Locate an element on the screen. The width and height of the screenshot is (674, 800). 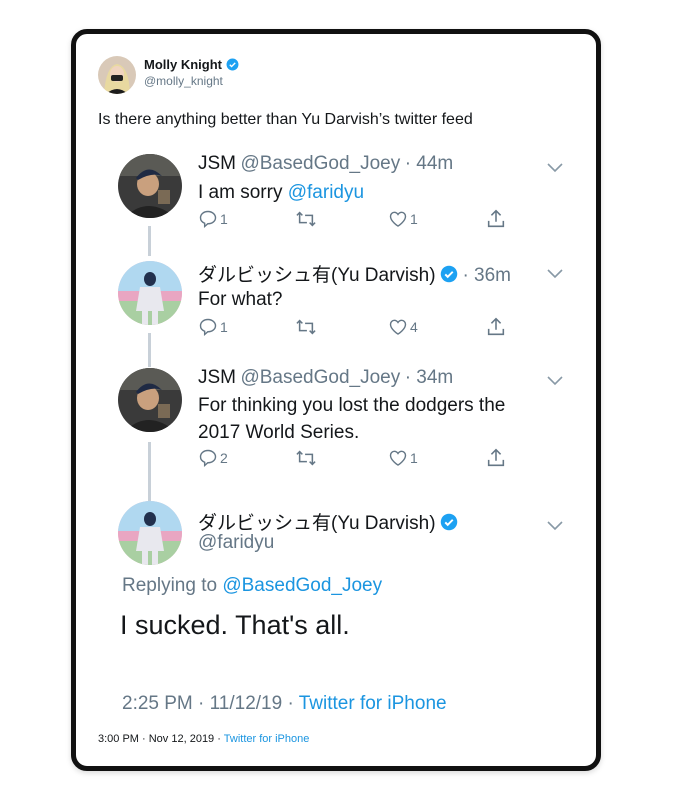
reply-text-line: 2017 World Series. is located at coordinates (279, 432).